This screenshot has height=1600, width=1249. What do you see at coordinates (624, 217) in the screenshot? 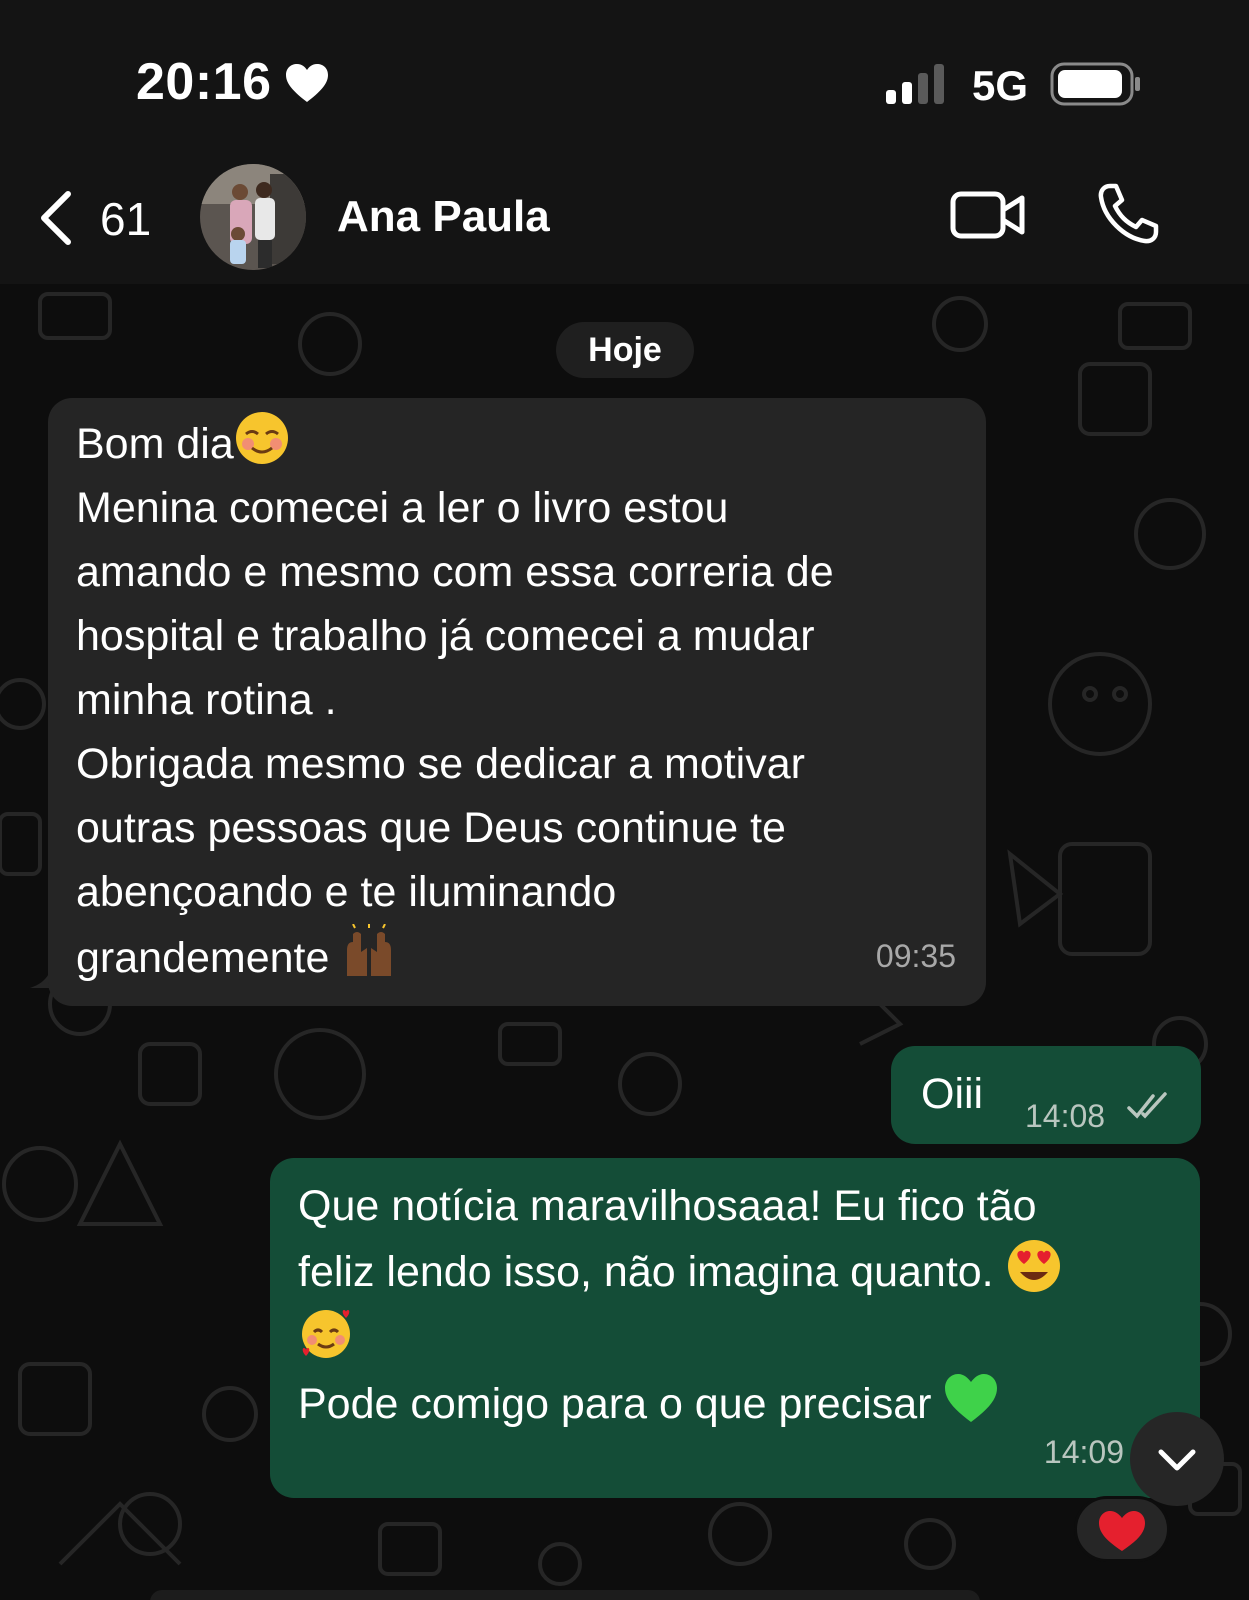
I see `chat-header: 61 Ana Paula` at bounding box center [624, 217].